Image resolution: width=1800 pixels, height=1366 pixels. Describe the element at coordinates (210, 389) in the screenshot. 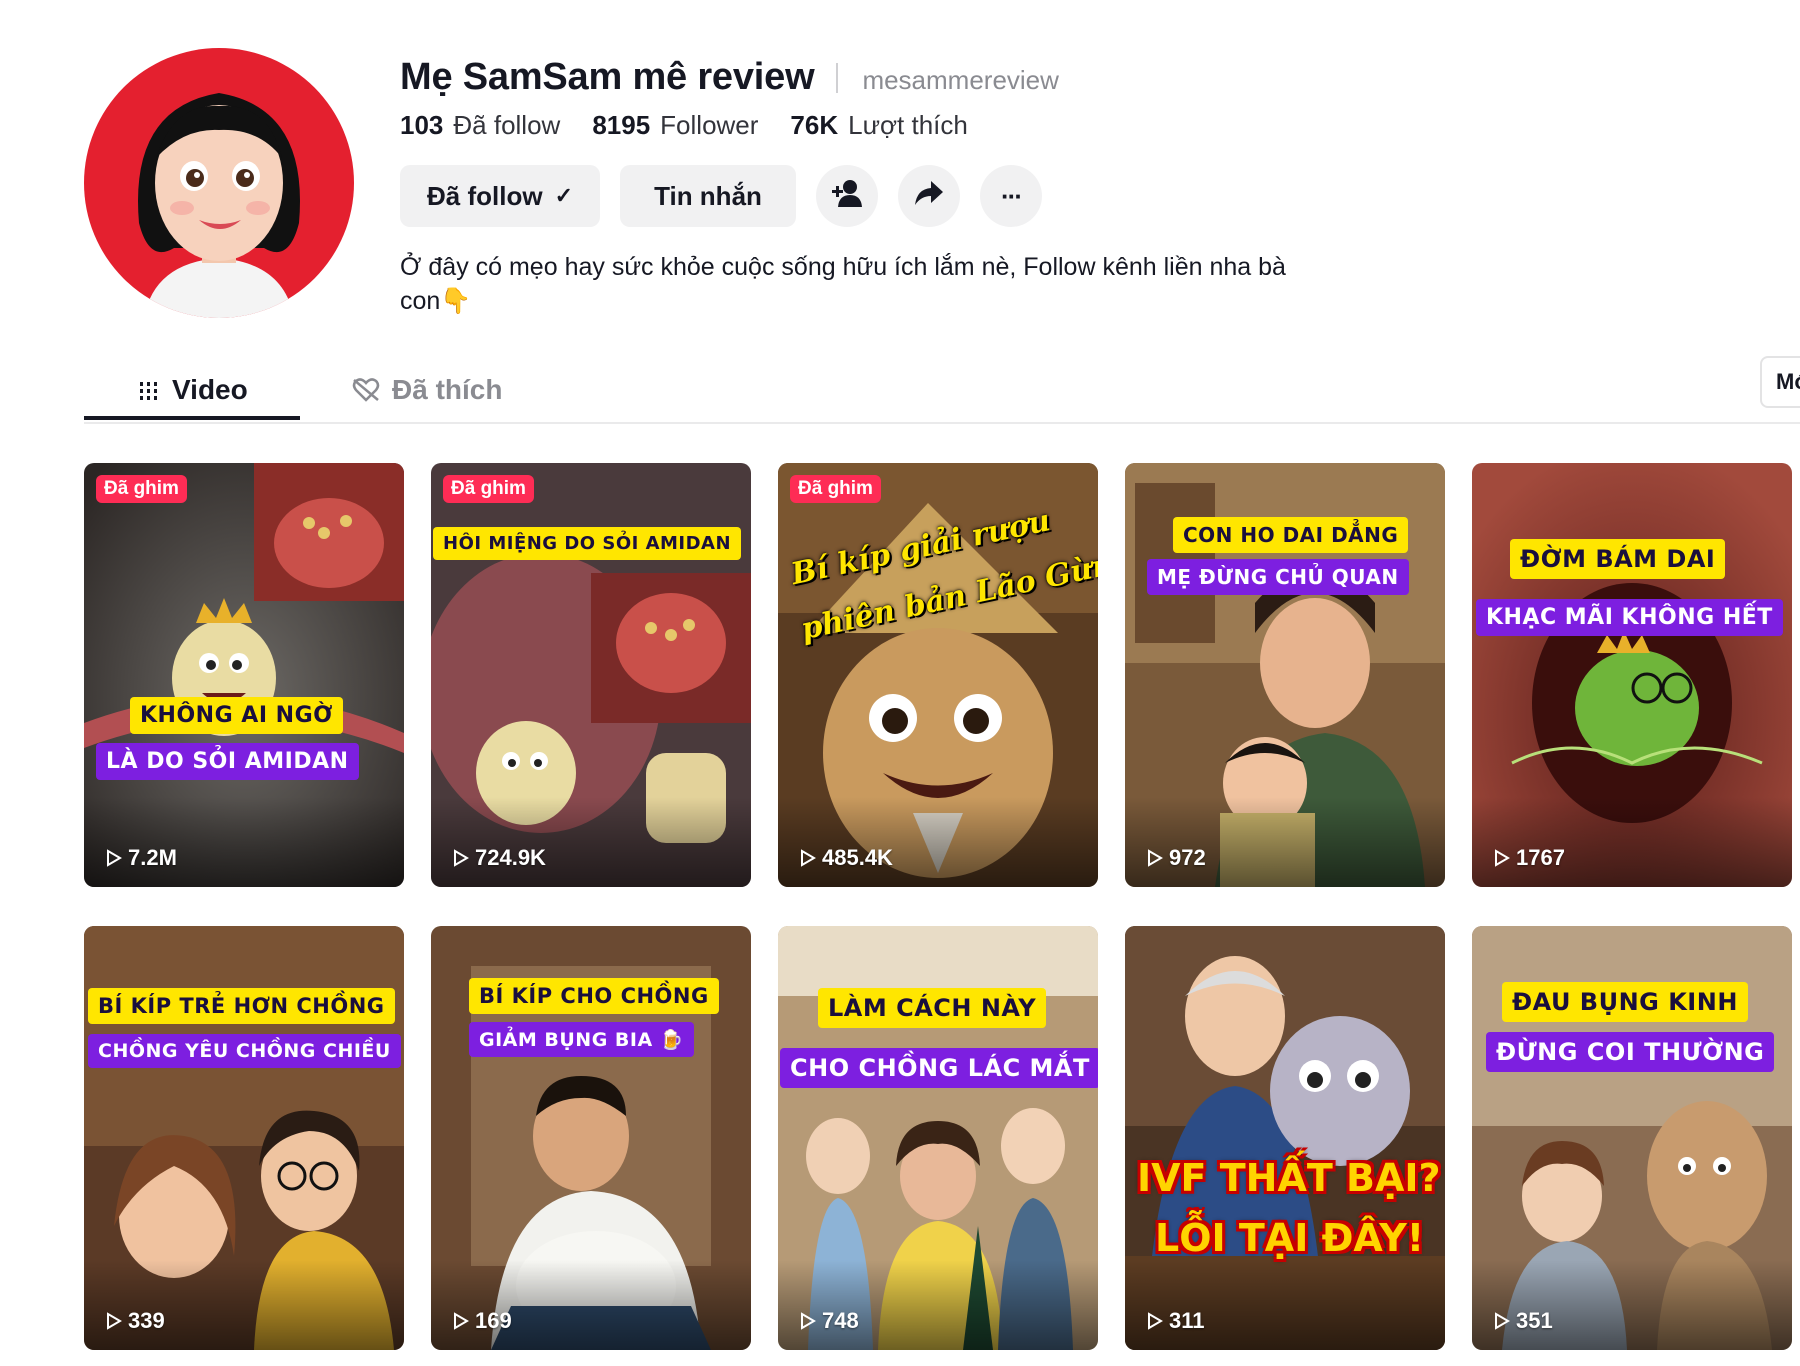

I see `tab-videos-label: Video` at that location.